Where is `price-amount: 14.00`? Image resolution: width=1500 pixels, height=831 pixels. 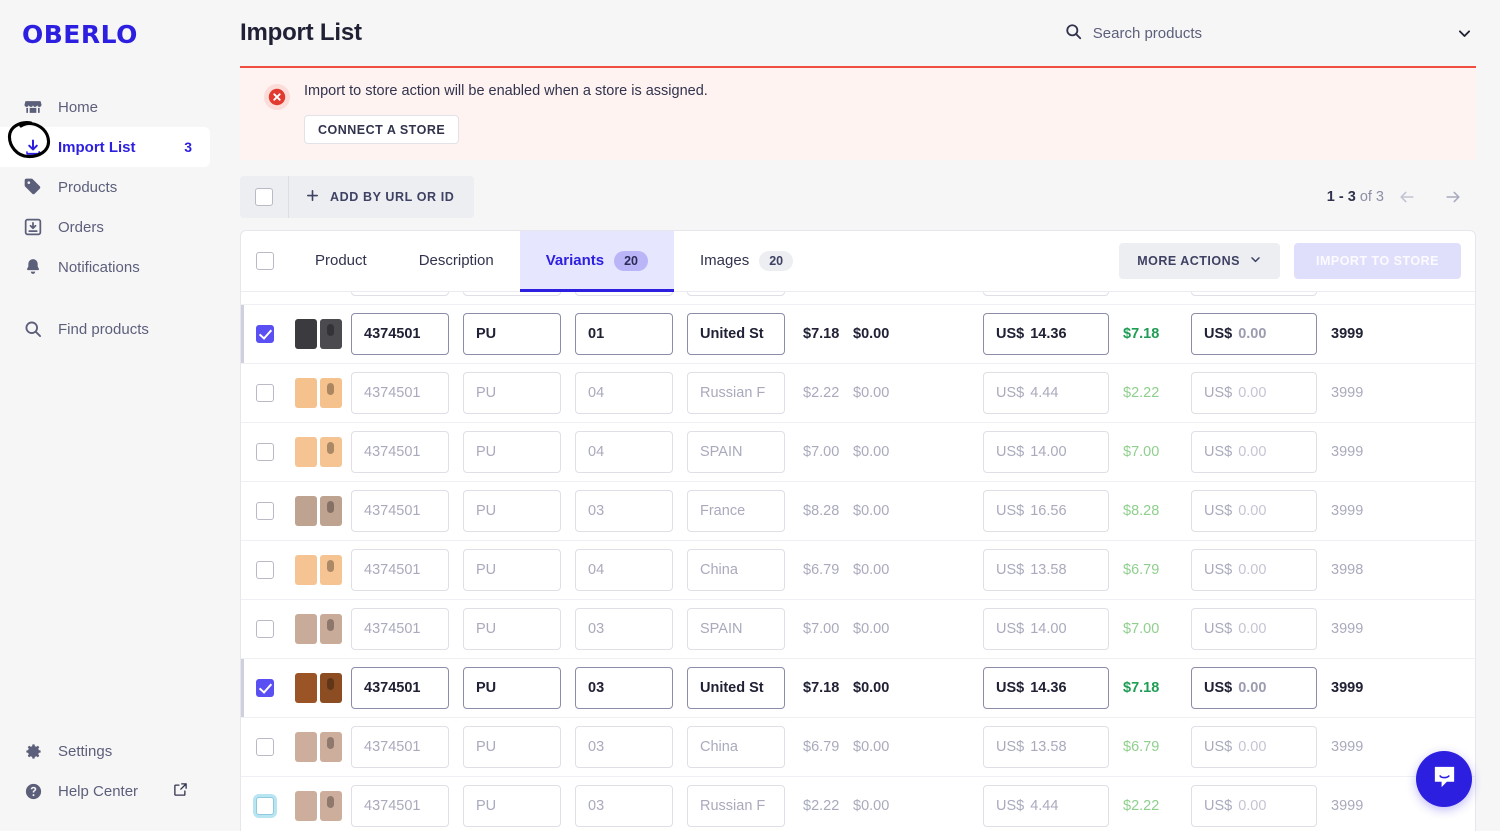 price-amount: 14.00 is located at coordinates (1048, 451).